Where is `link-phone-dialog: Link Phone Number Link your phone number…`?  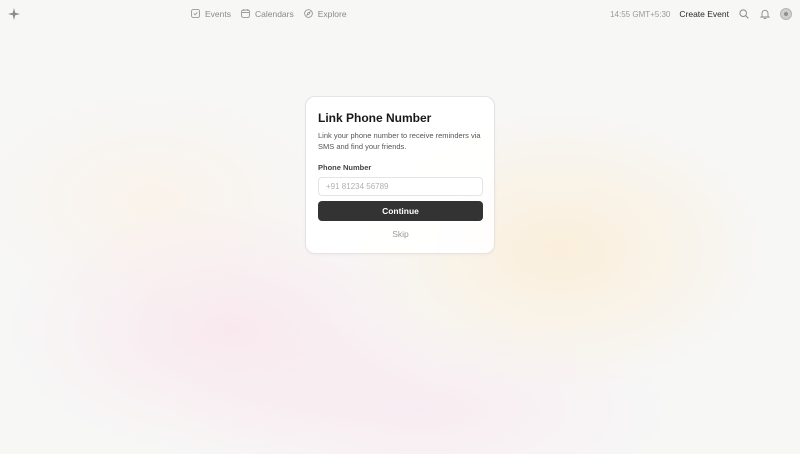 link-phone-dialog: Link Phone Number Link your phone number… is located at coordinates (400, 175).